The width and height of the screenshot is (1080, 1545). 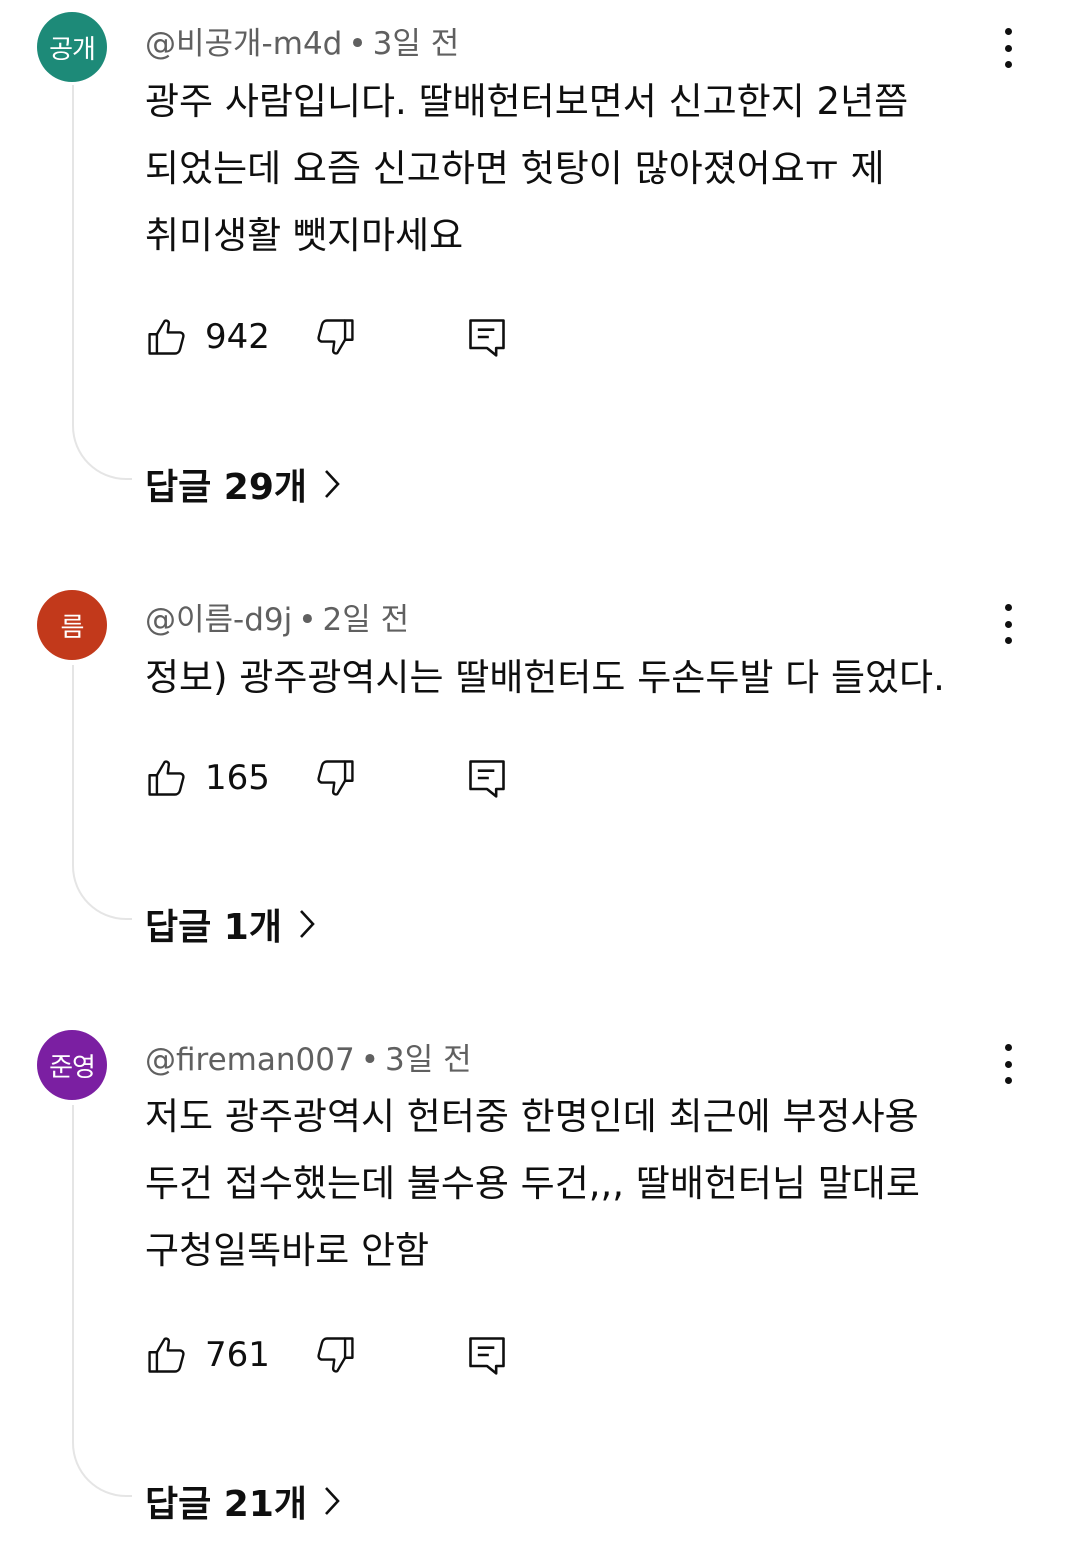 I want to click on like-button: 942, so click(x=207, y=337).